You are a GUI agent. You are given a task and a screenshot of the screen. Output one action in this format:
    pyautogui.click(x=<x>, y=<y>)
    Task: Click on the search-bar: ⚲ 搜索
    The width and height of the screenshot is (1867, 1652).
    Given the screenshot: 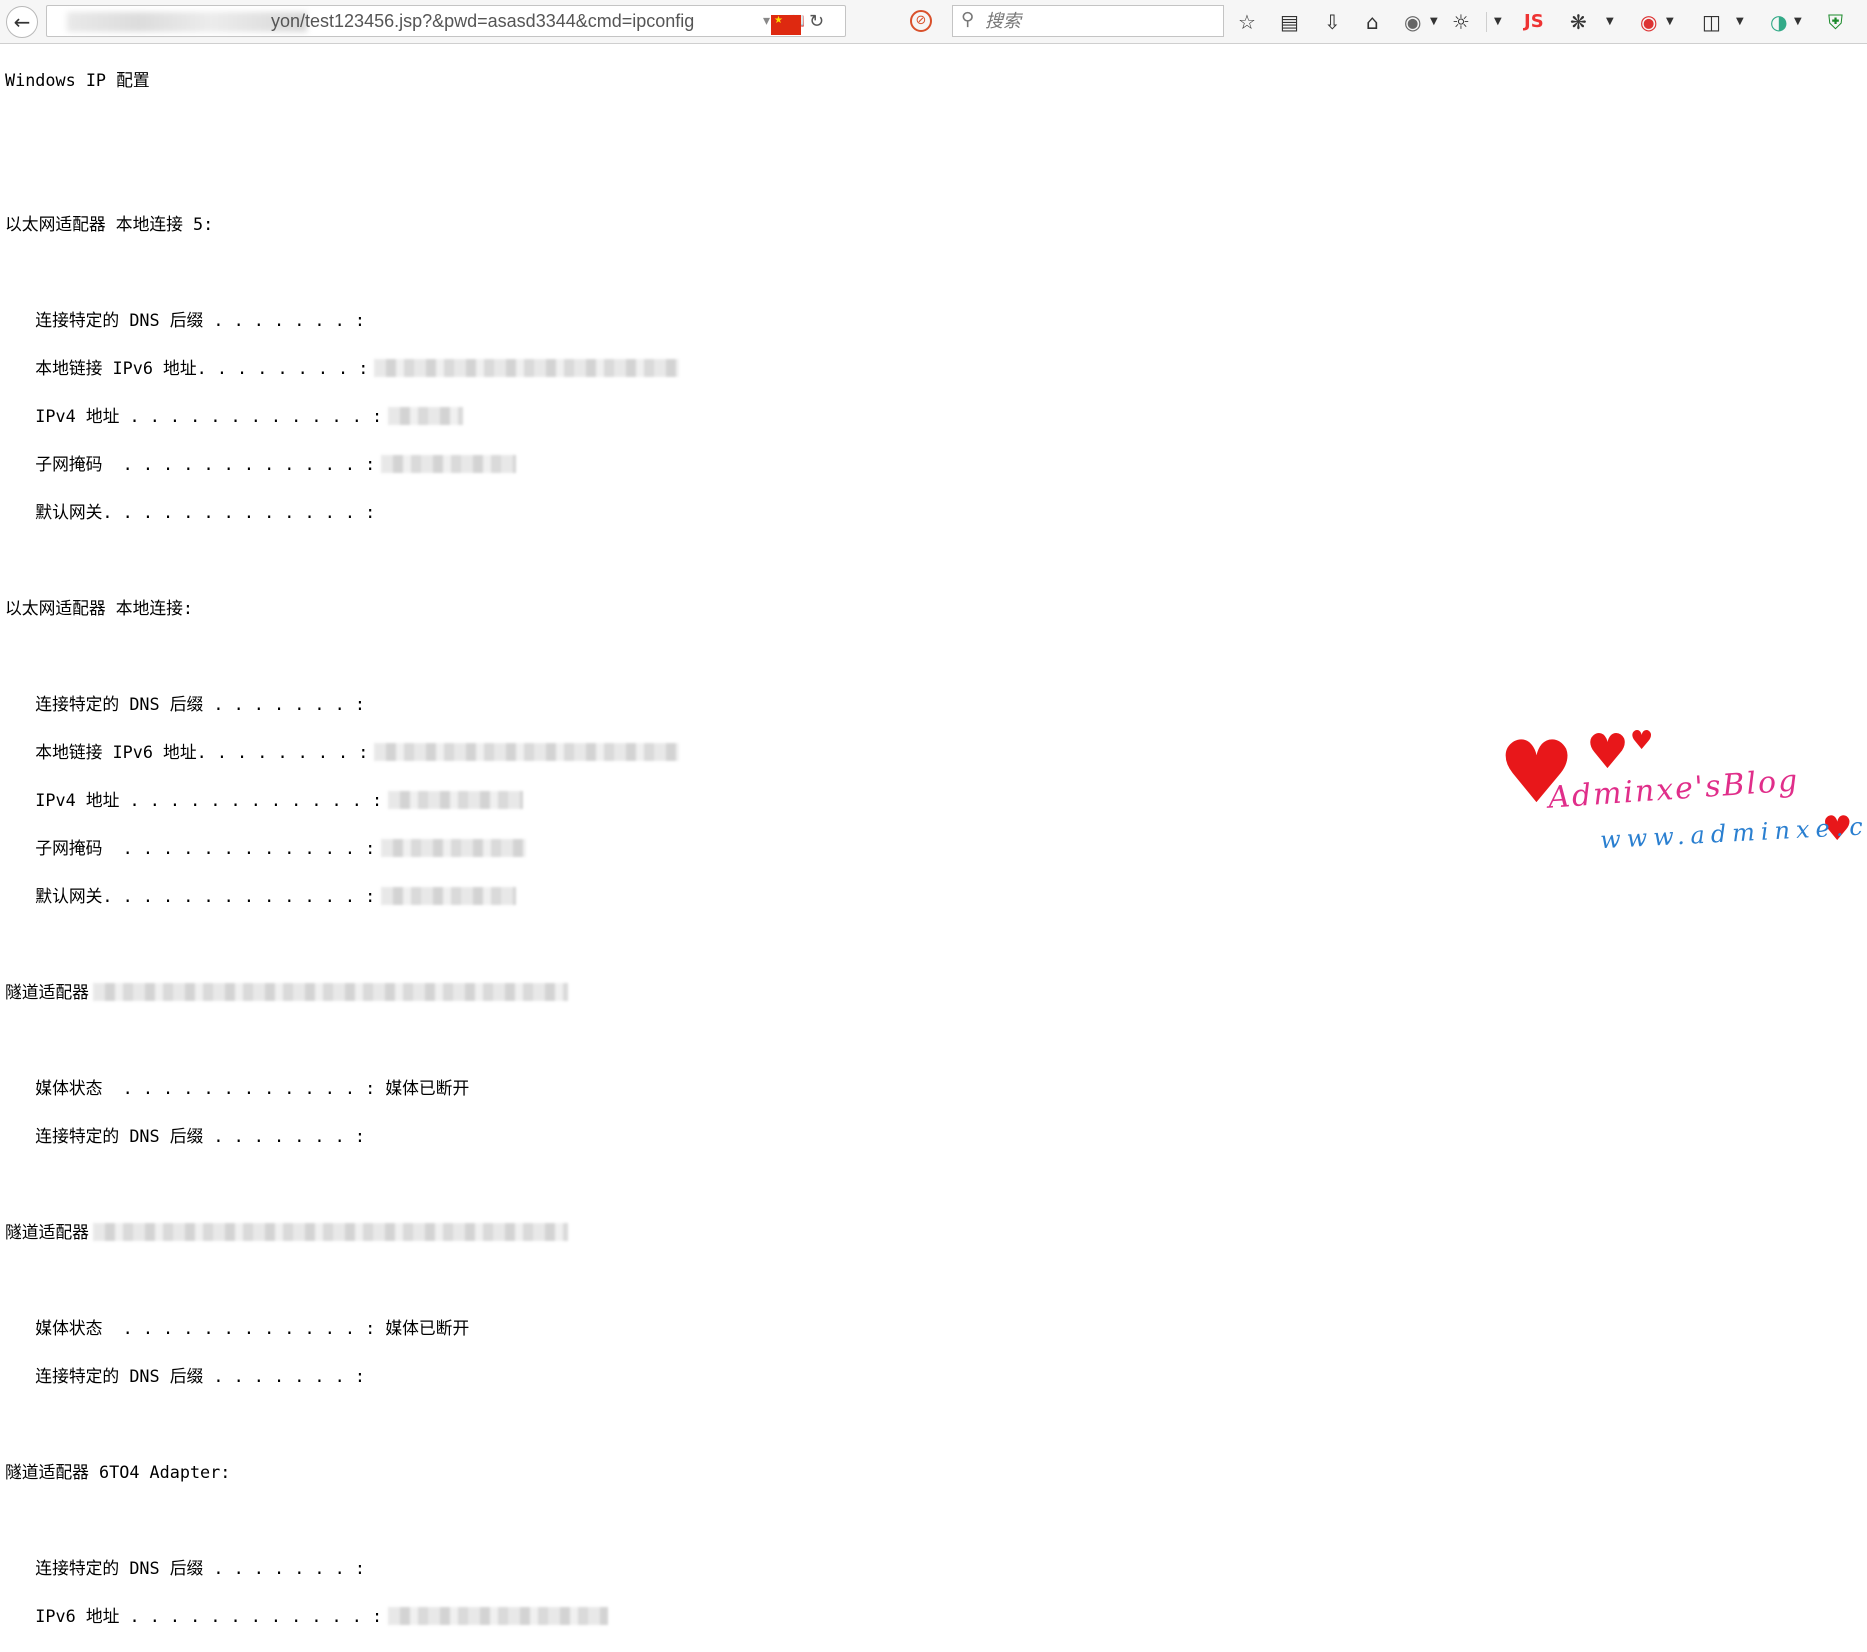 What is the action you would take?
    pyautogui.click(x=1088, y=21)
    